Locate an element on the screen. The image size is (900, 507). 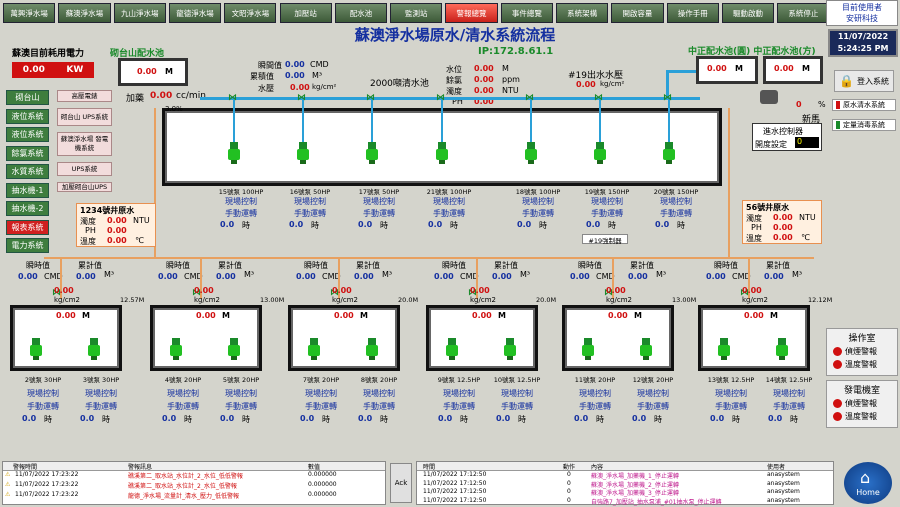
alarm19-button: #19強制器 is located at coordinates (605, 239).